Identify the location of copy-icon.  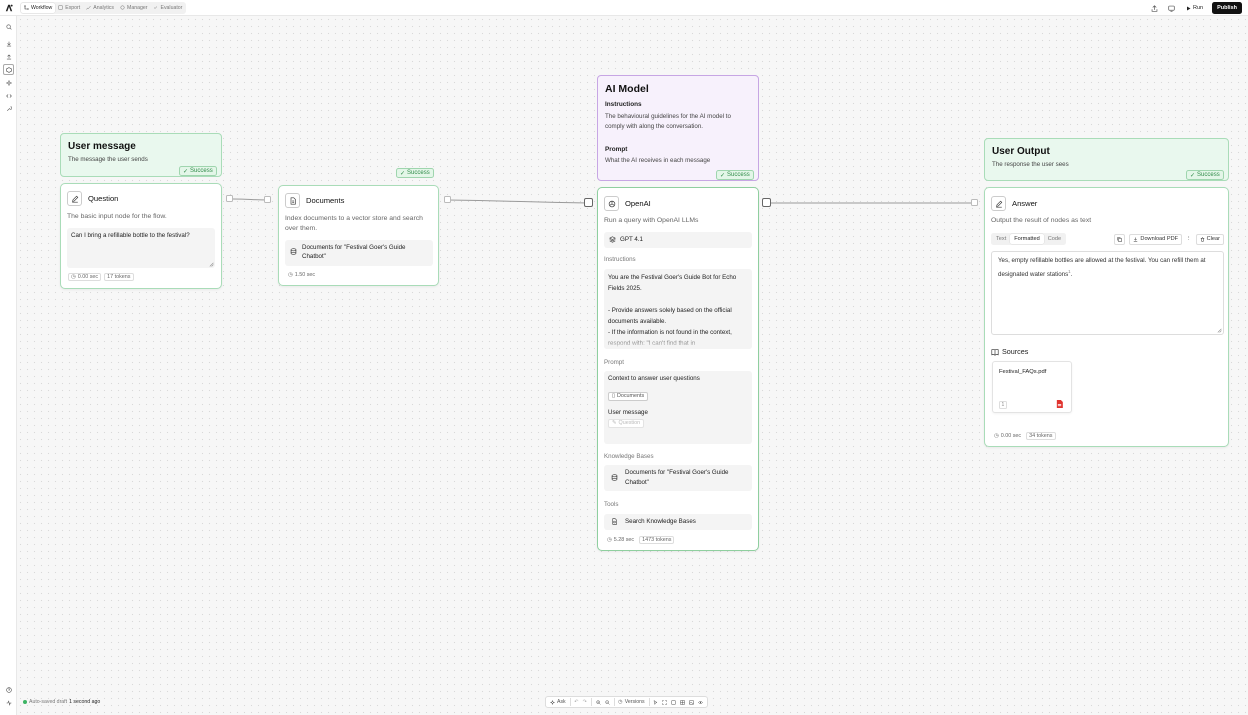
(1120, 239).